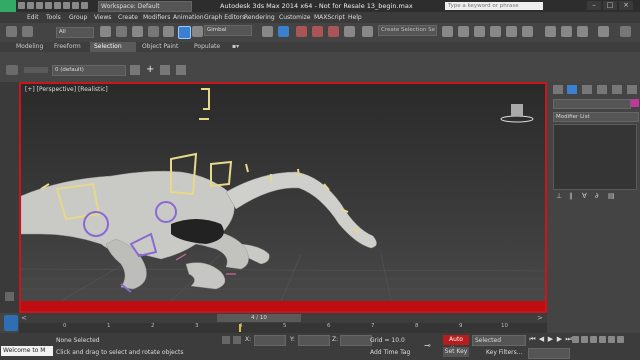 Image resolution: width=640 pixels, height=360 pixels. I want to click on tab-object-paint: Object Paint, so click(160, 47).